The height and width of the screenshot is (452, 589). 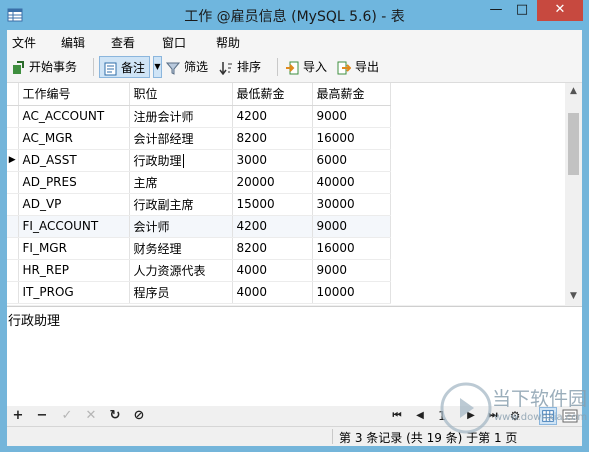 I want to click on add-record-button: +, so click(x=18, y=416).